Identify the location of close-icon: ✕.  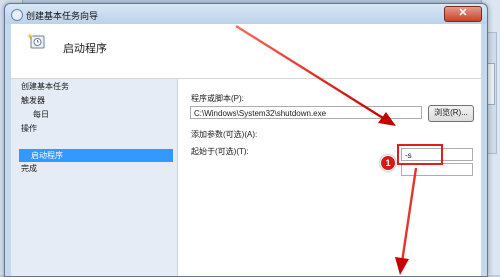
(463, 13).